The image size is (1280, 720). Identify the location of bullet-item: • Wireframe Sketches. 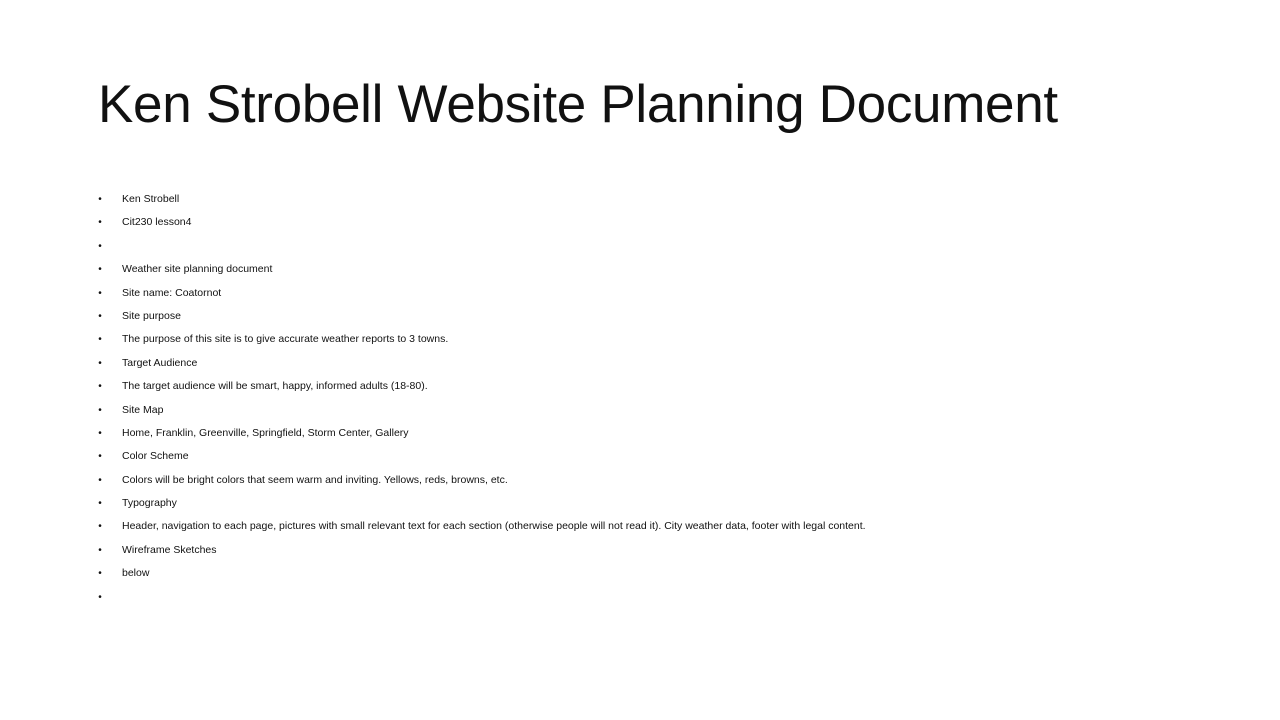
(481, 550).